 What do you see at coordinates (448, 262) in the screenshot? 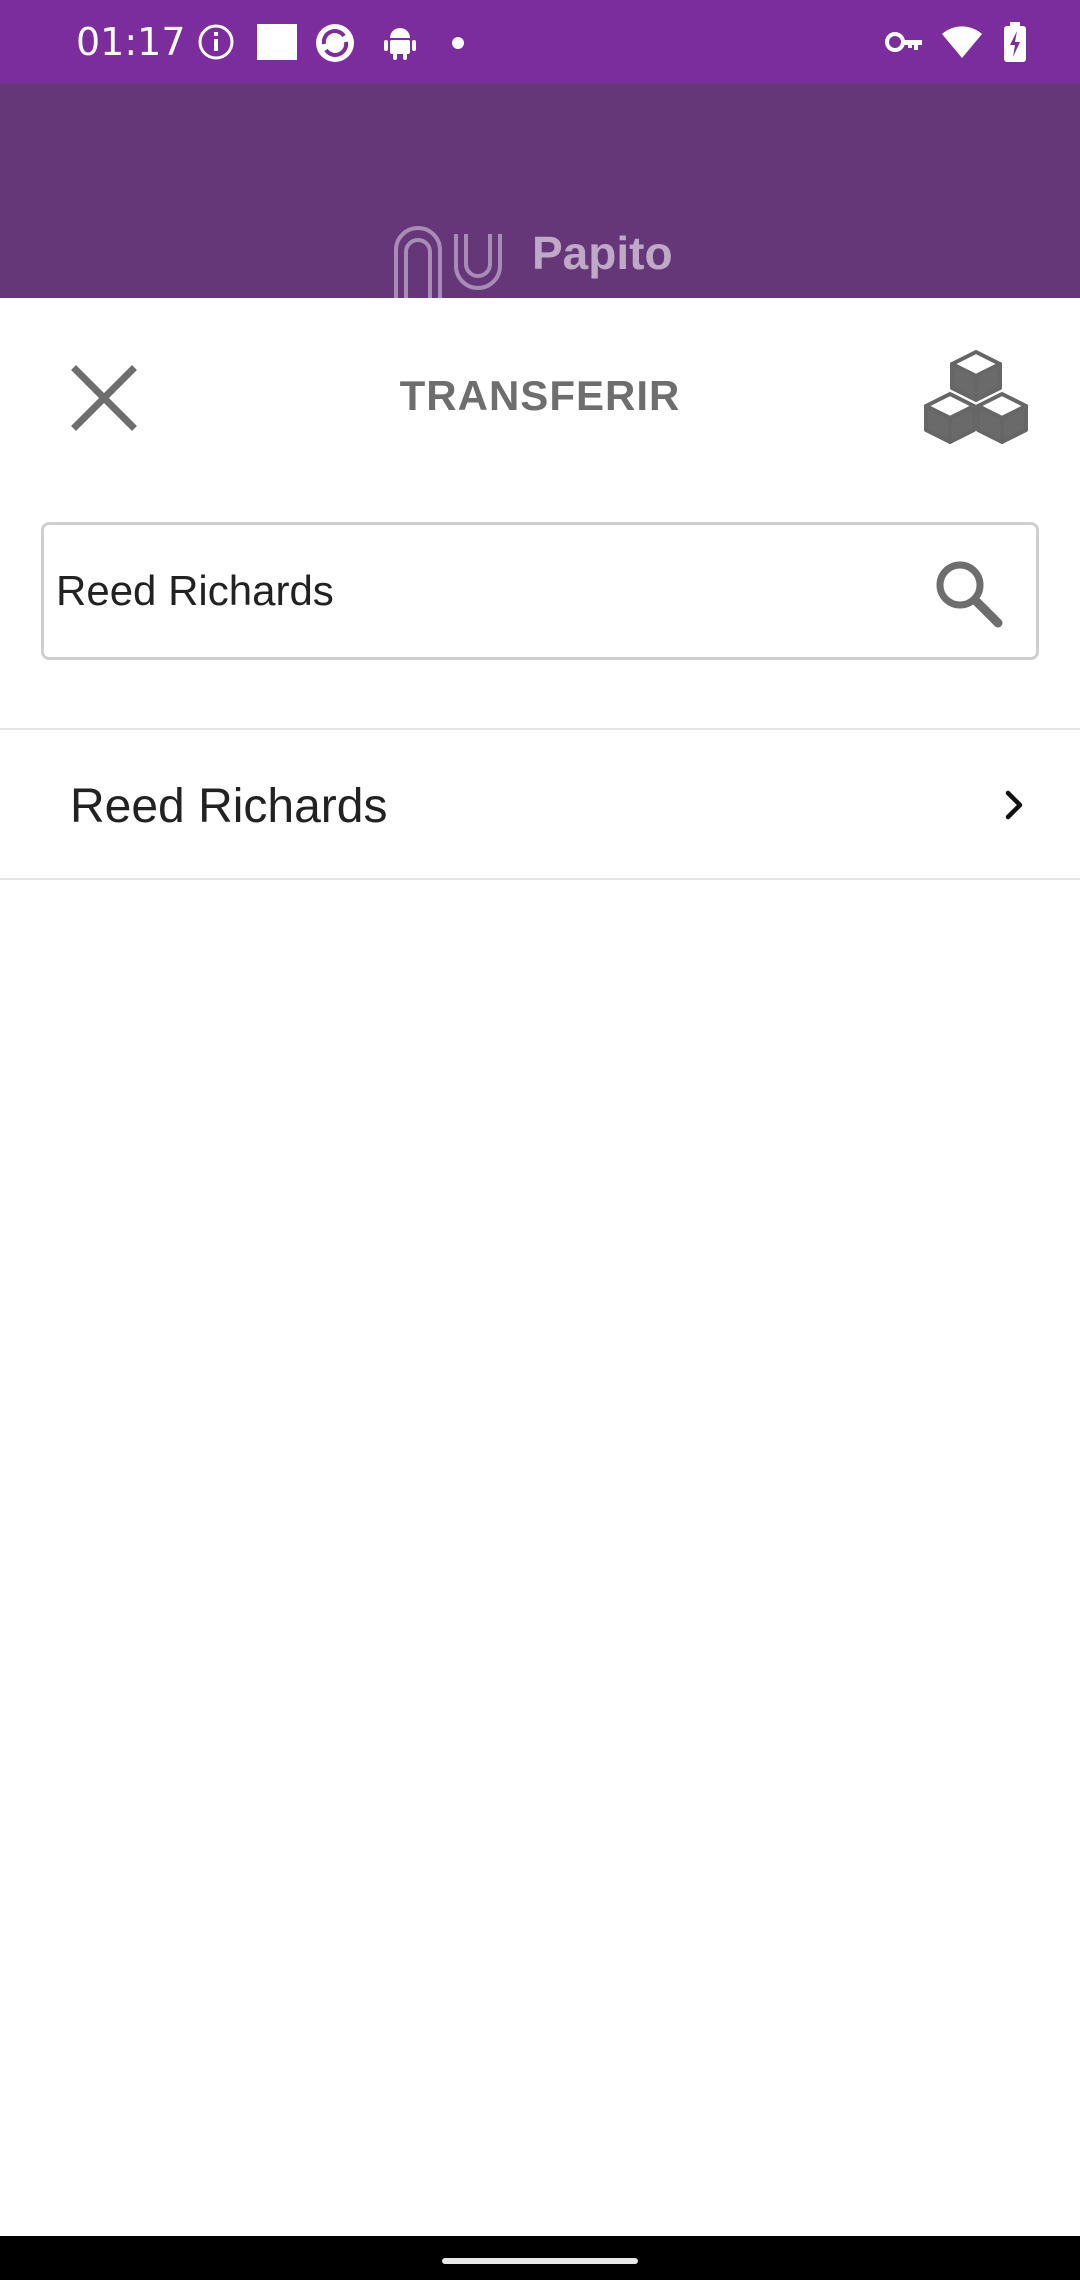
I see `nu-logo-icon` at bounding box center [448, 262].